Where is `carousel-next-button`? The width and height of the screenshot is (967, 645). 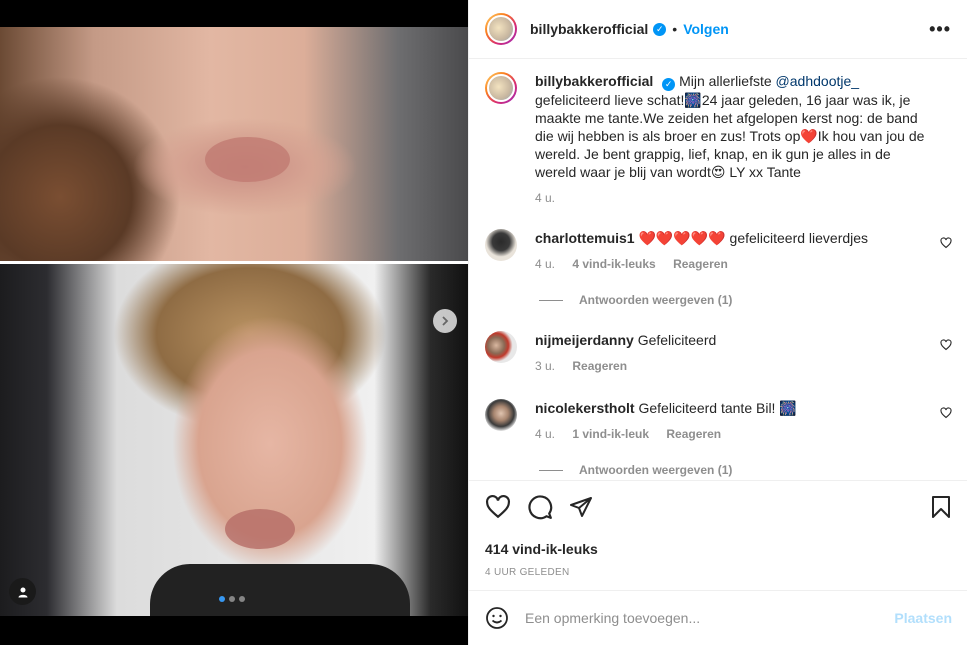 carousel-next-button is located at coordinates (445, 321).